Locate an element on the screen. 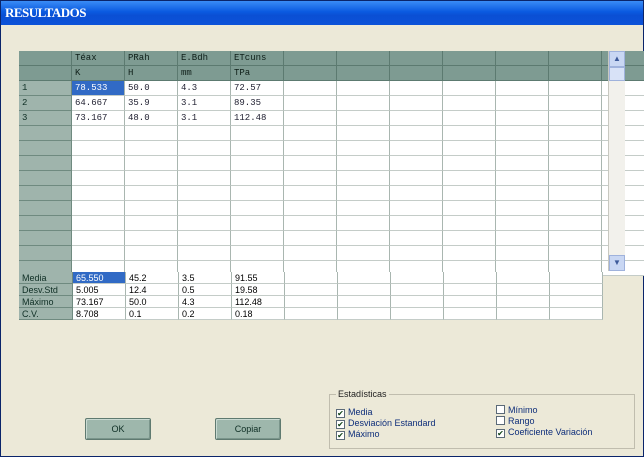 The width and height of the screenshot is (644, 457). column-header-name: PRah is located at coordinates (151, 58).